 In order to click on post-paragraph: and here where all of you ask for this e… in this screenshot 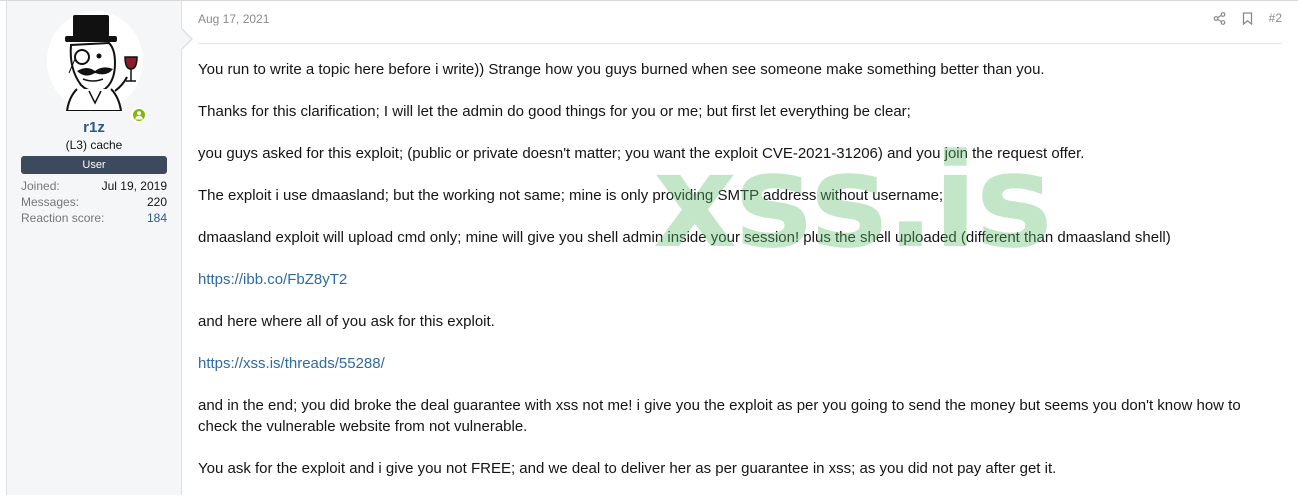, I will do `click(346, 321)`.